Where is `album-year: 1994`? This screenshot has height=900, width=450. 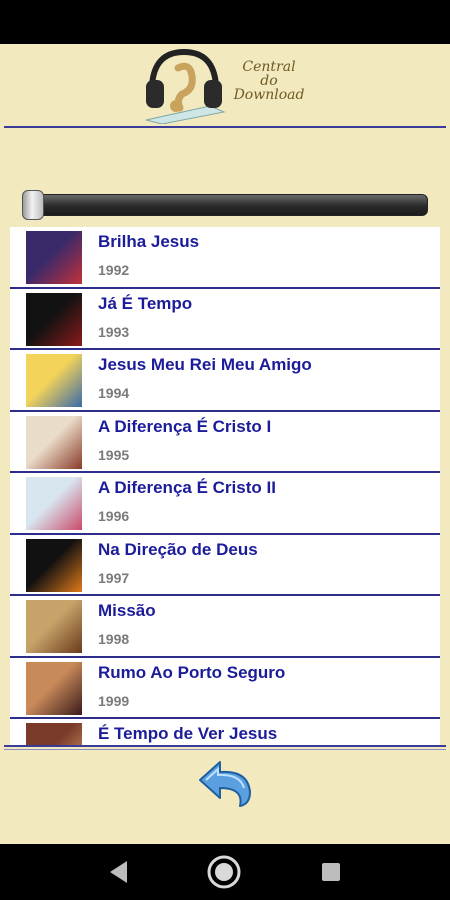 album-year: 1994 is located at coordinates (114, 393).